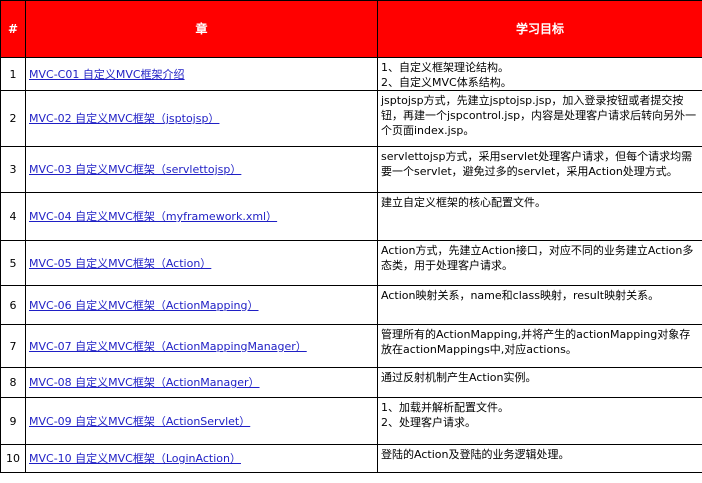  I want to click on goal-cell: 建立自定义框架的核心配置文件。, so click(539, 216).